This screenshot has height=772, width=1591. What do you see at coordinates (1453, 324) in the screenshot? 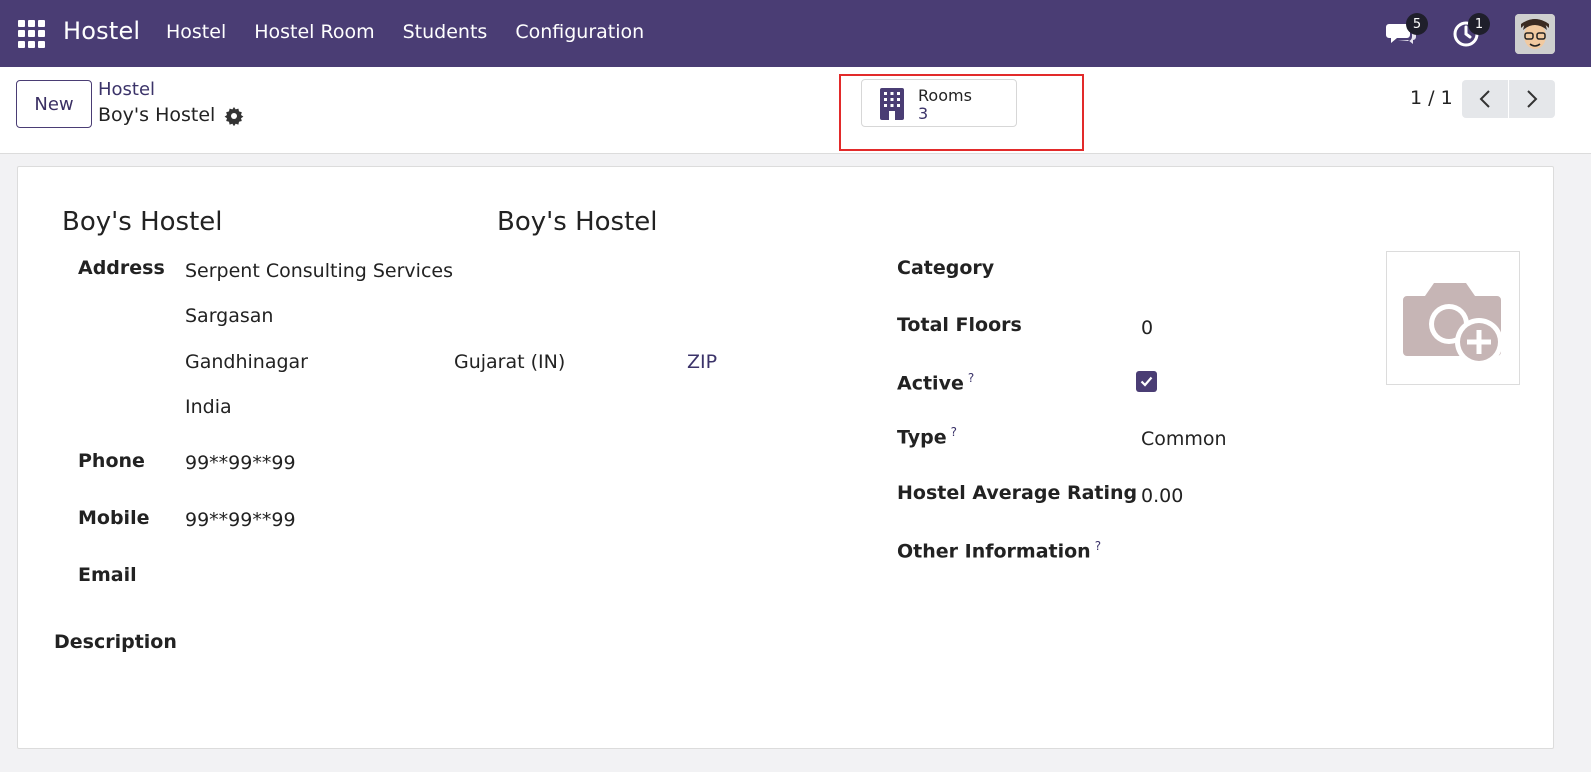
I see `camera-add-icon` at bounding box center [1453, 324].